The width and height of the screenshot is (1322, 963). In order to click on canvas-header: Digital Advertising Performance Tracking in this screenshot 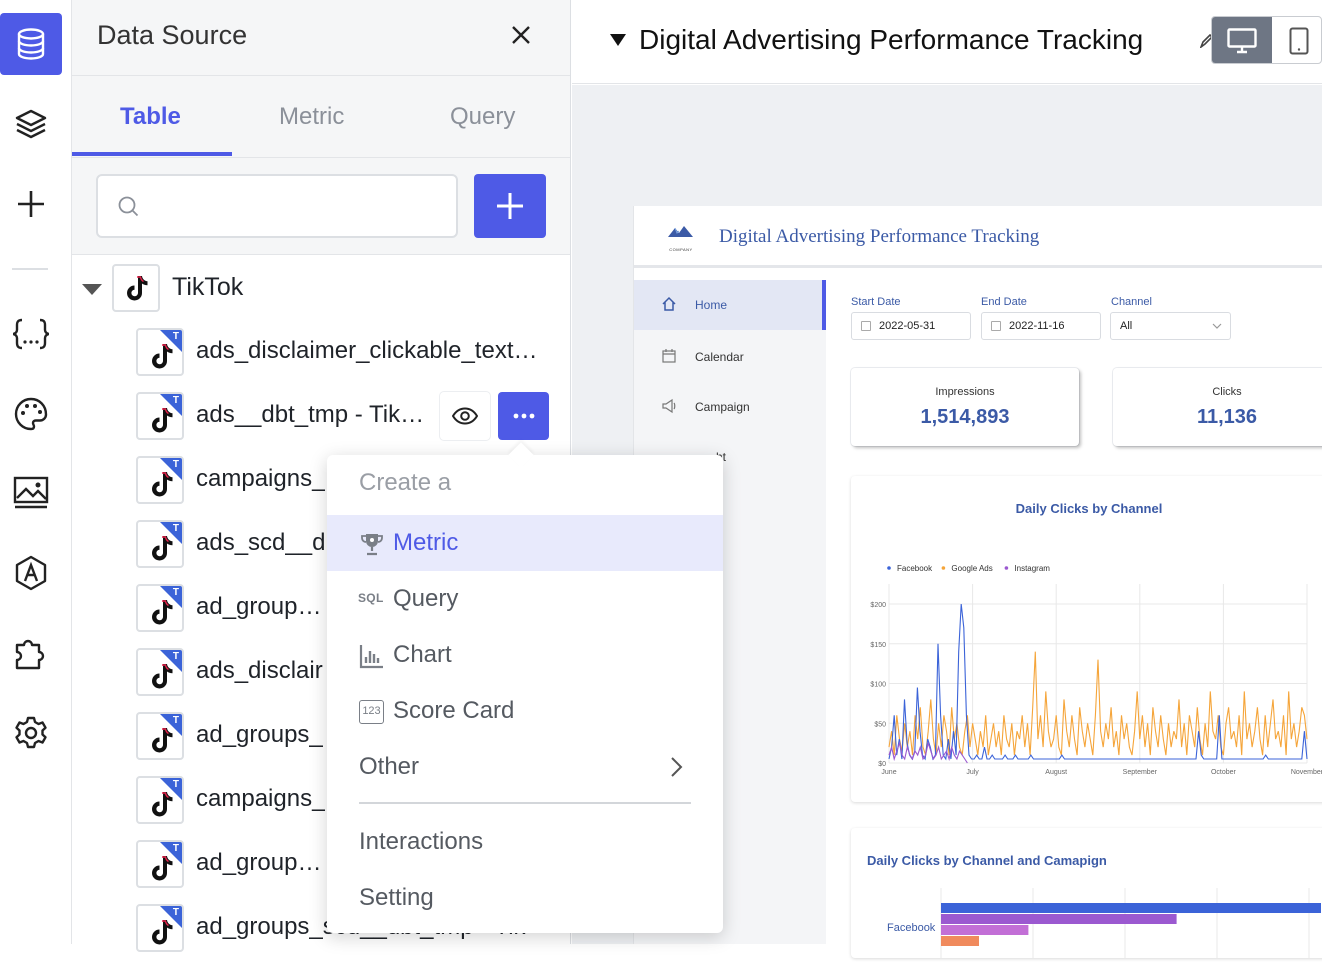, I will do `click(947, 42)`.